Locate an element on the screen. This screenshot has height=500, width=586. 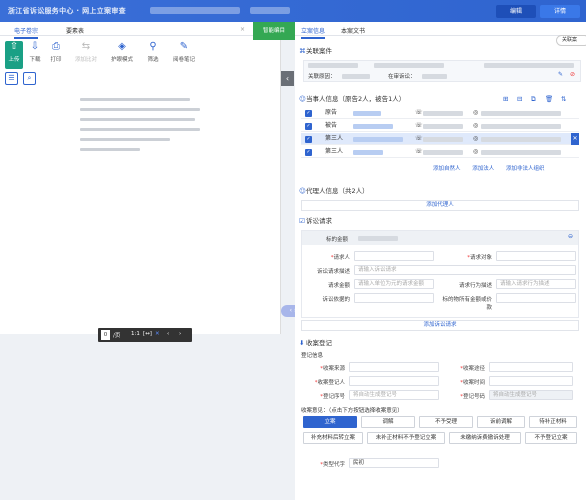
opinion-unsupplemented-button: 未补正材料不予登记立案 is located at coordinates (406, 438).